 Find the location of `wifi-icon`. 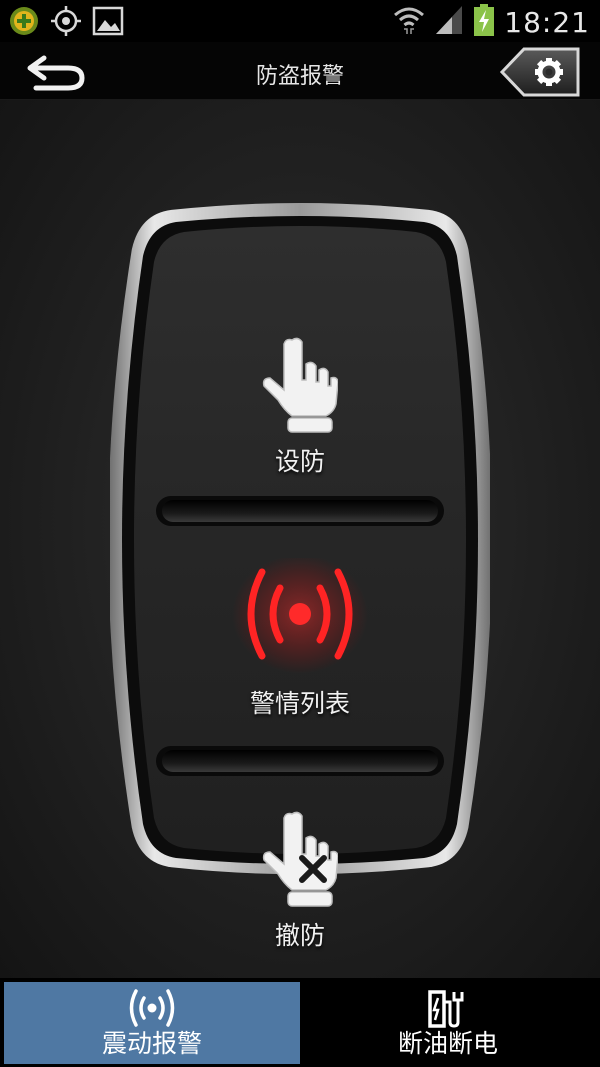

wifi-icon is located at coordinates (409, 22).